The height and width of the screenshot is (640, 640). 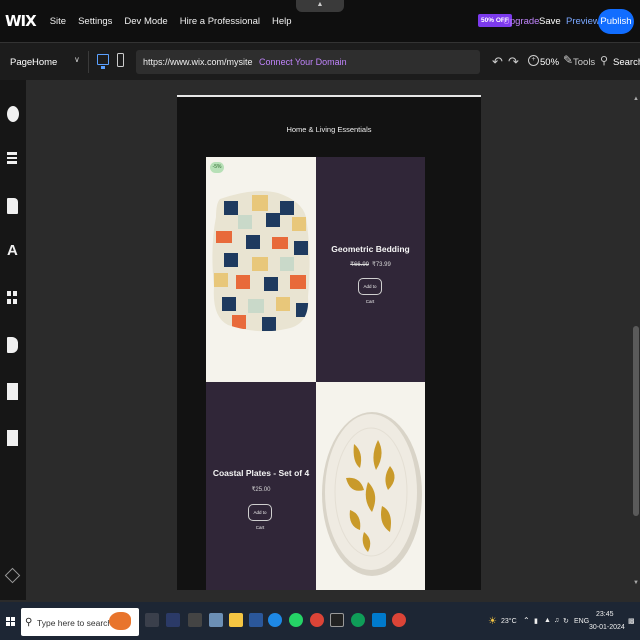 What do you see at coordinates (329, 129) in the screenshot?
I see `page-heading: Home & Living Essentials` at bounding box center [329, 129].